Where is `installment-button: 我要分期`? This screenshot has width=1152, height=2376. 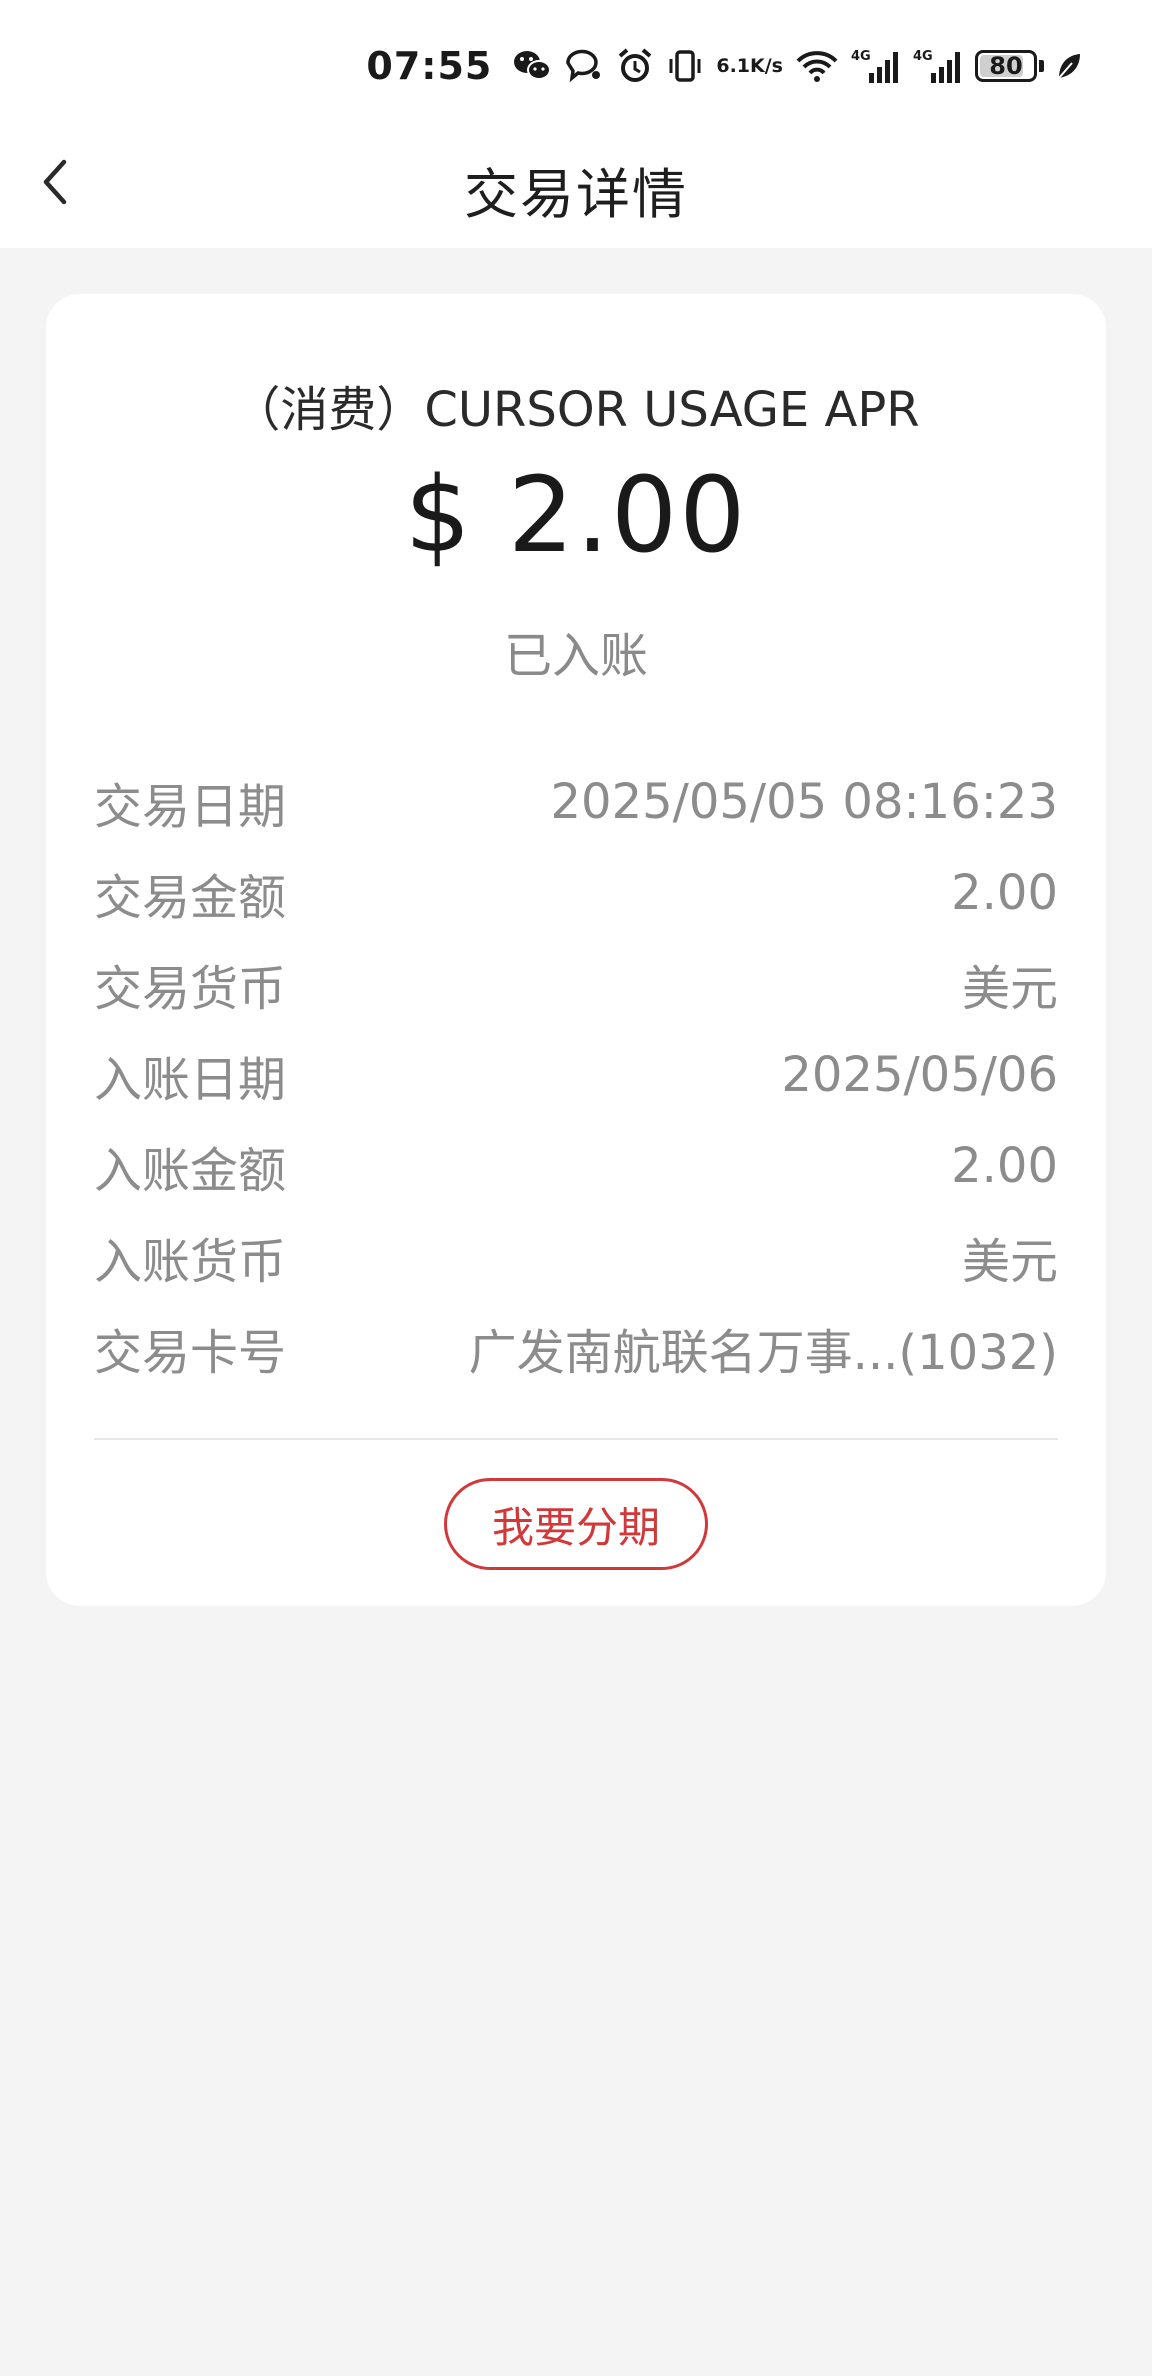 installment-button: 我要分期 is located at coordinates (576, 1524).